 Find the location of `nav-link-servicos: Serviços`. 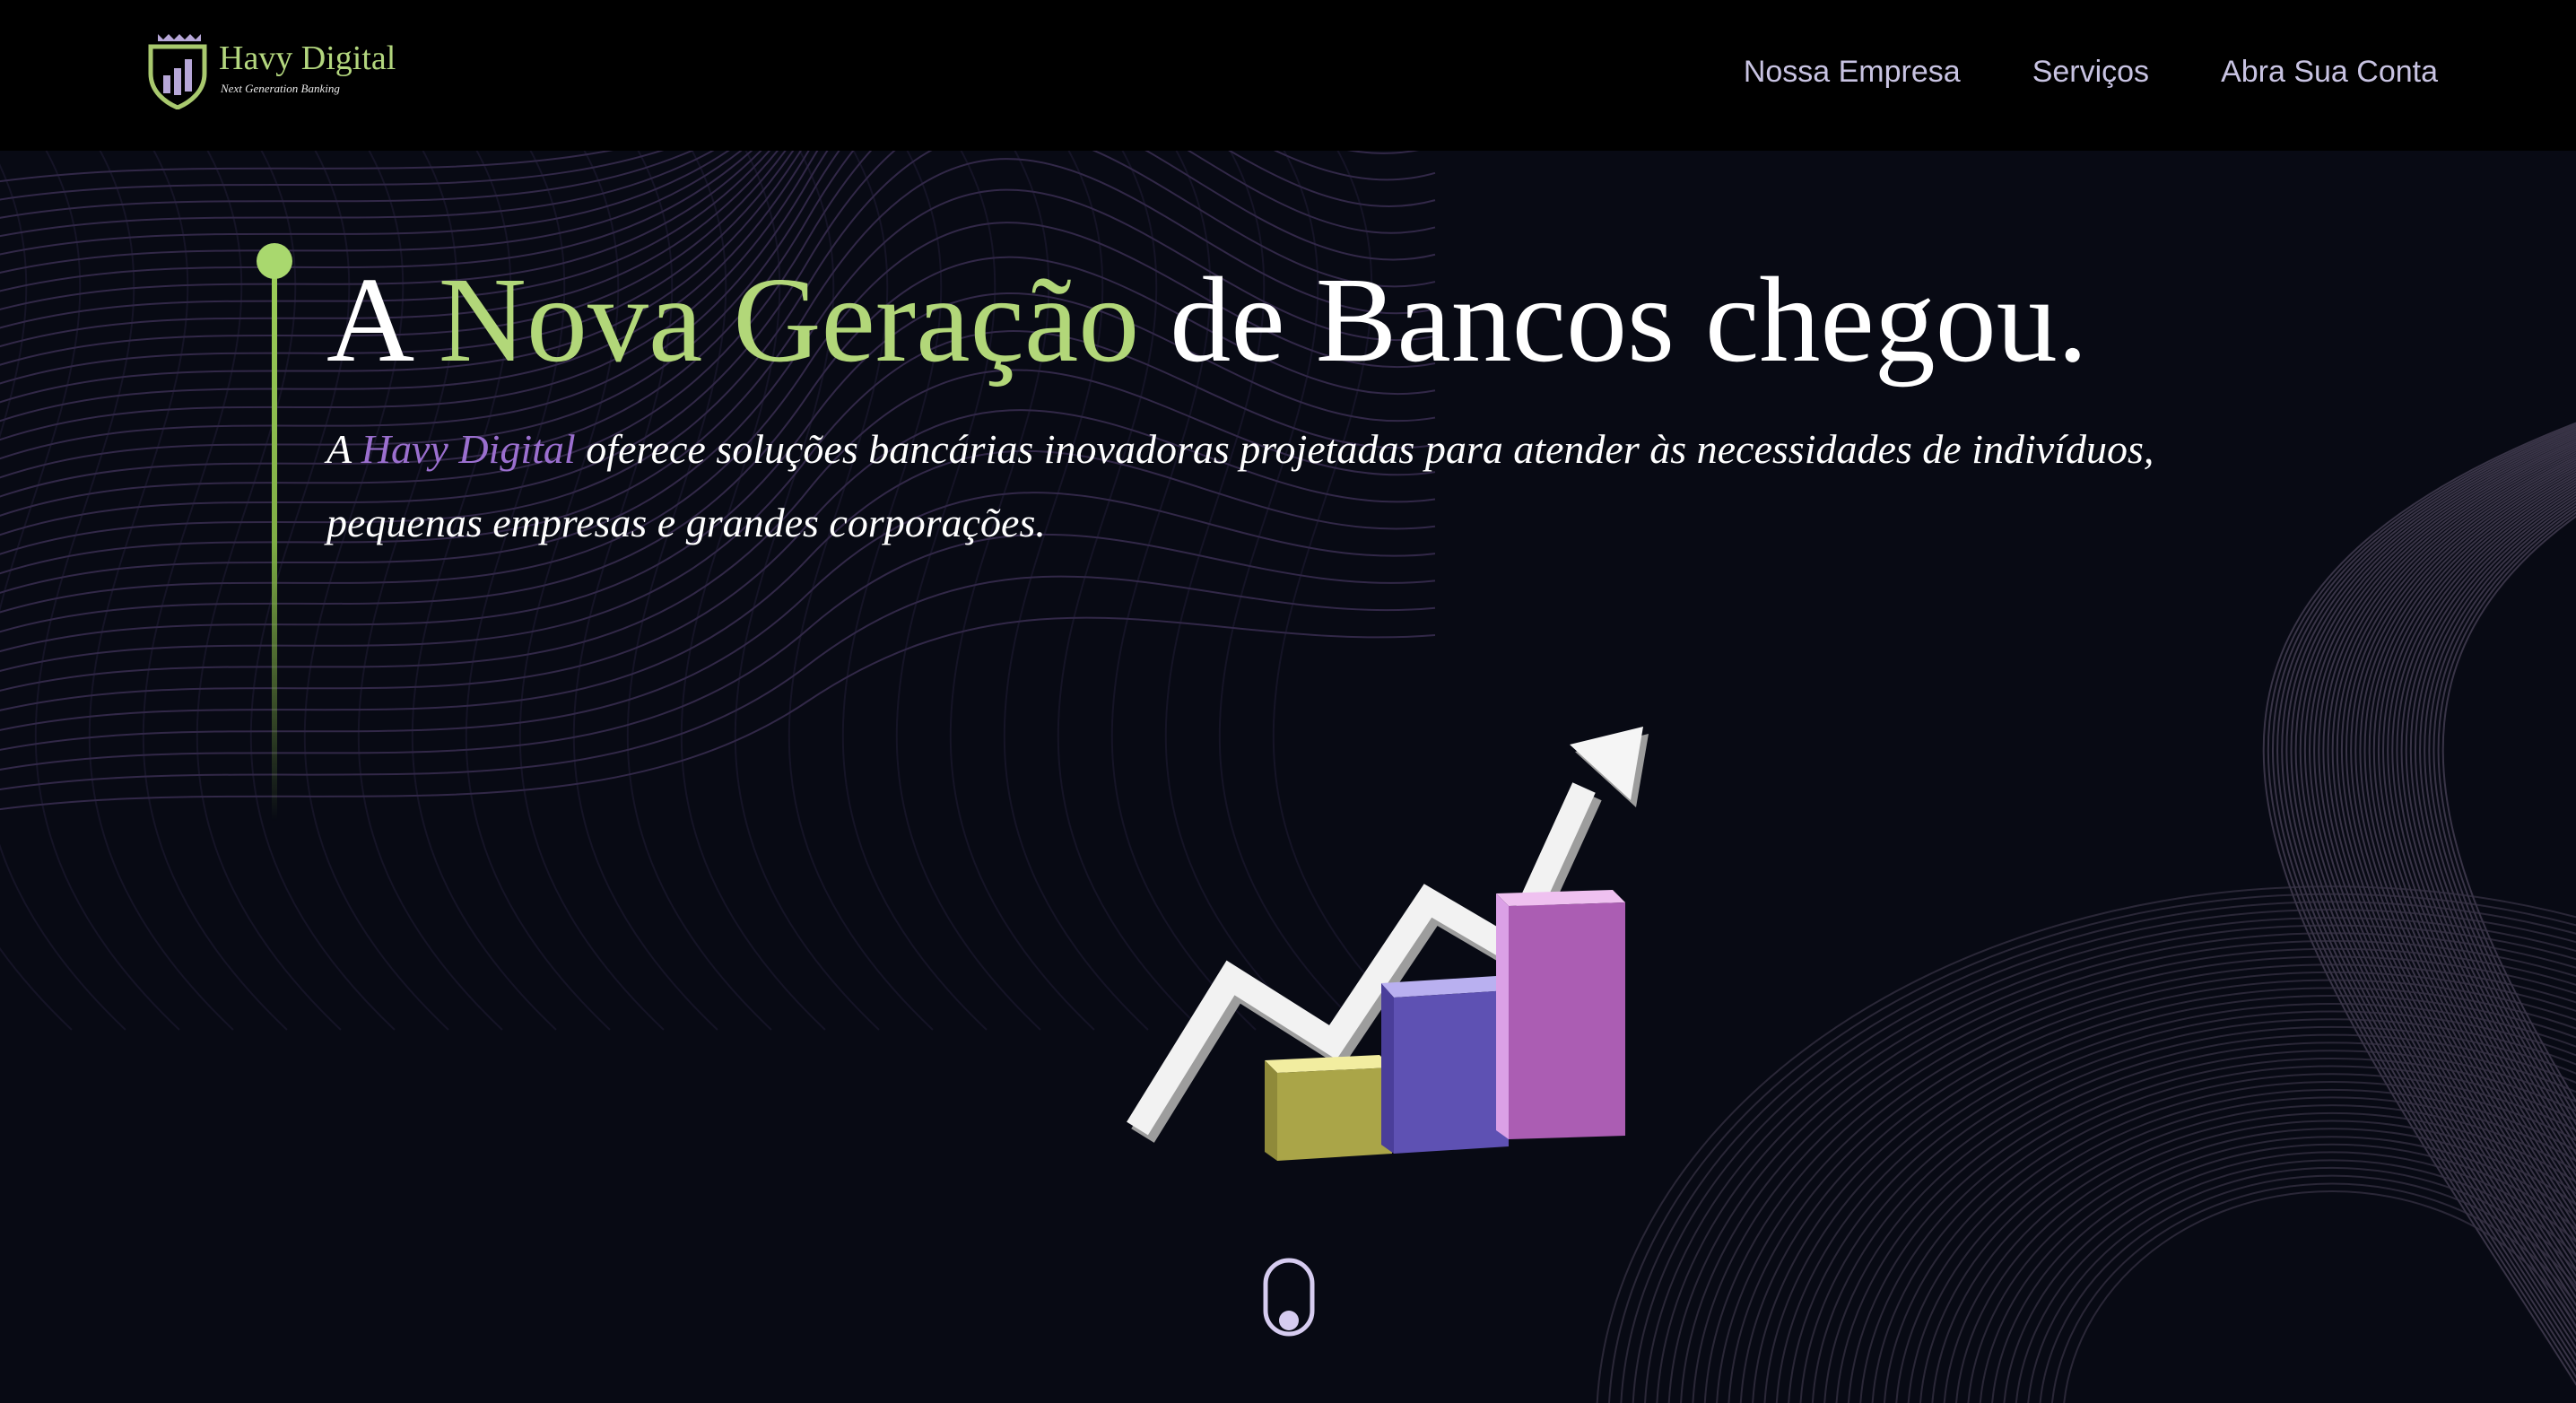

nav-link-servicos: Serviços is located at coordinates (2090, 71).